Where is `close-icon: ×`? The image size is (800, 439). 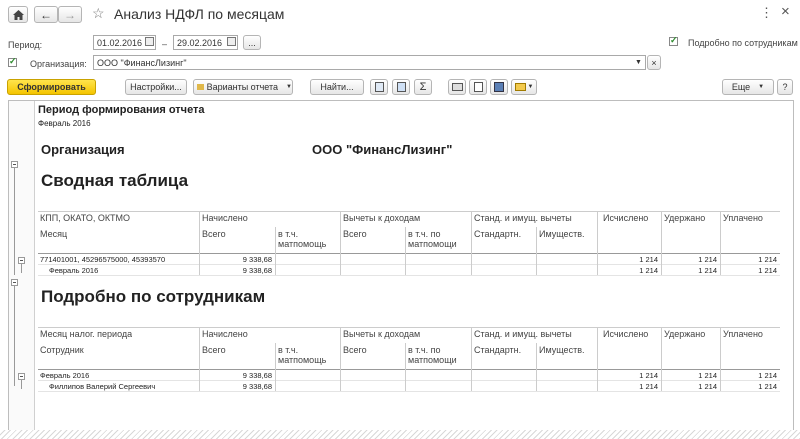 close-icon: × is located at coordinates (785, 11).